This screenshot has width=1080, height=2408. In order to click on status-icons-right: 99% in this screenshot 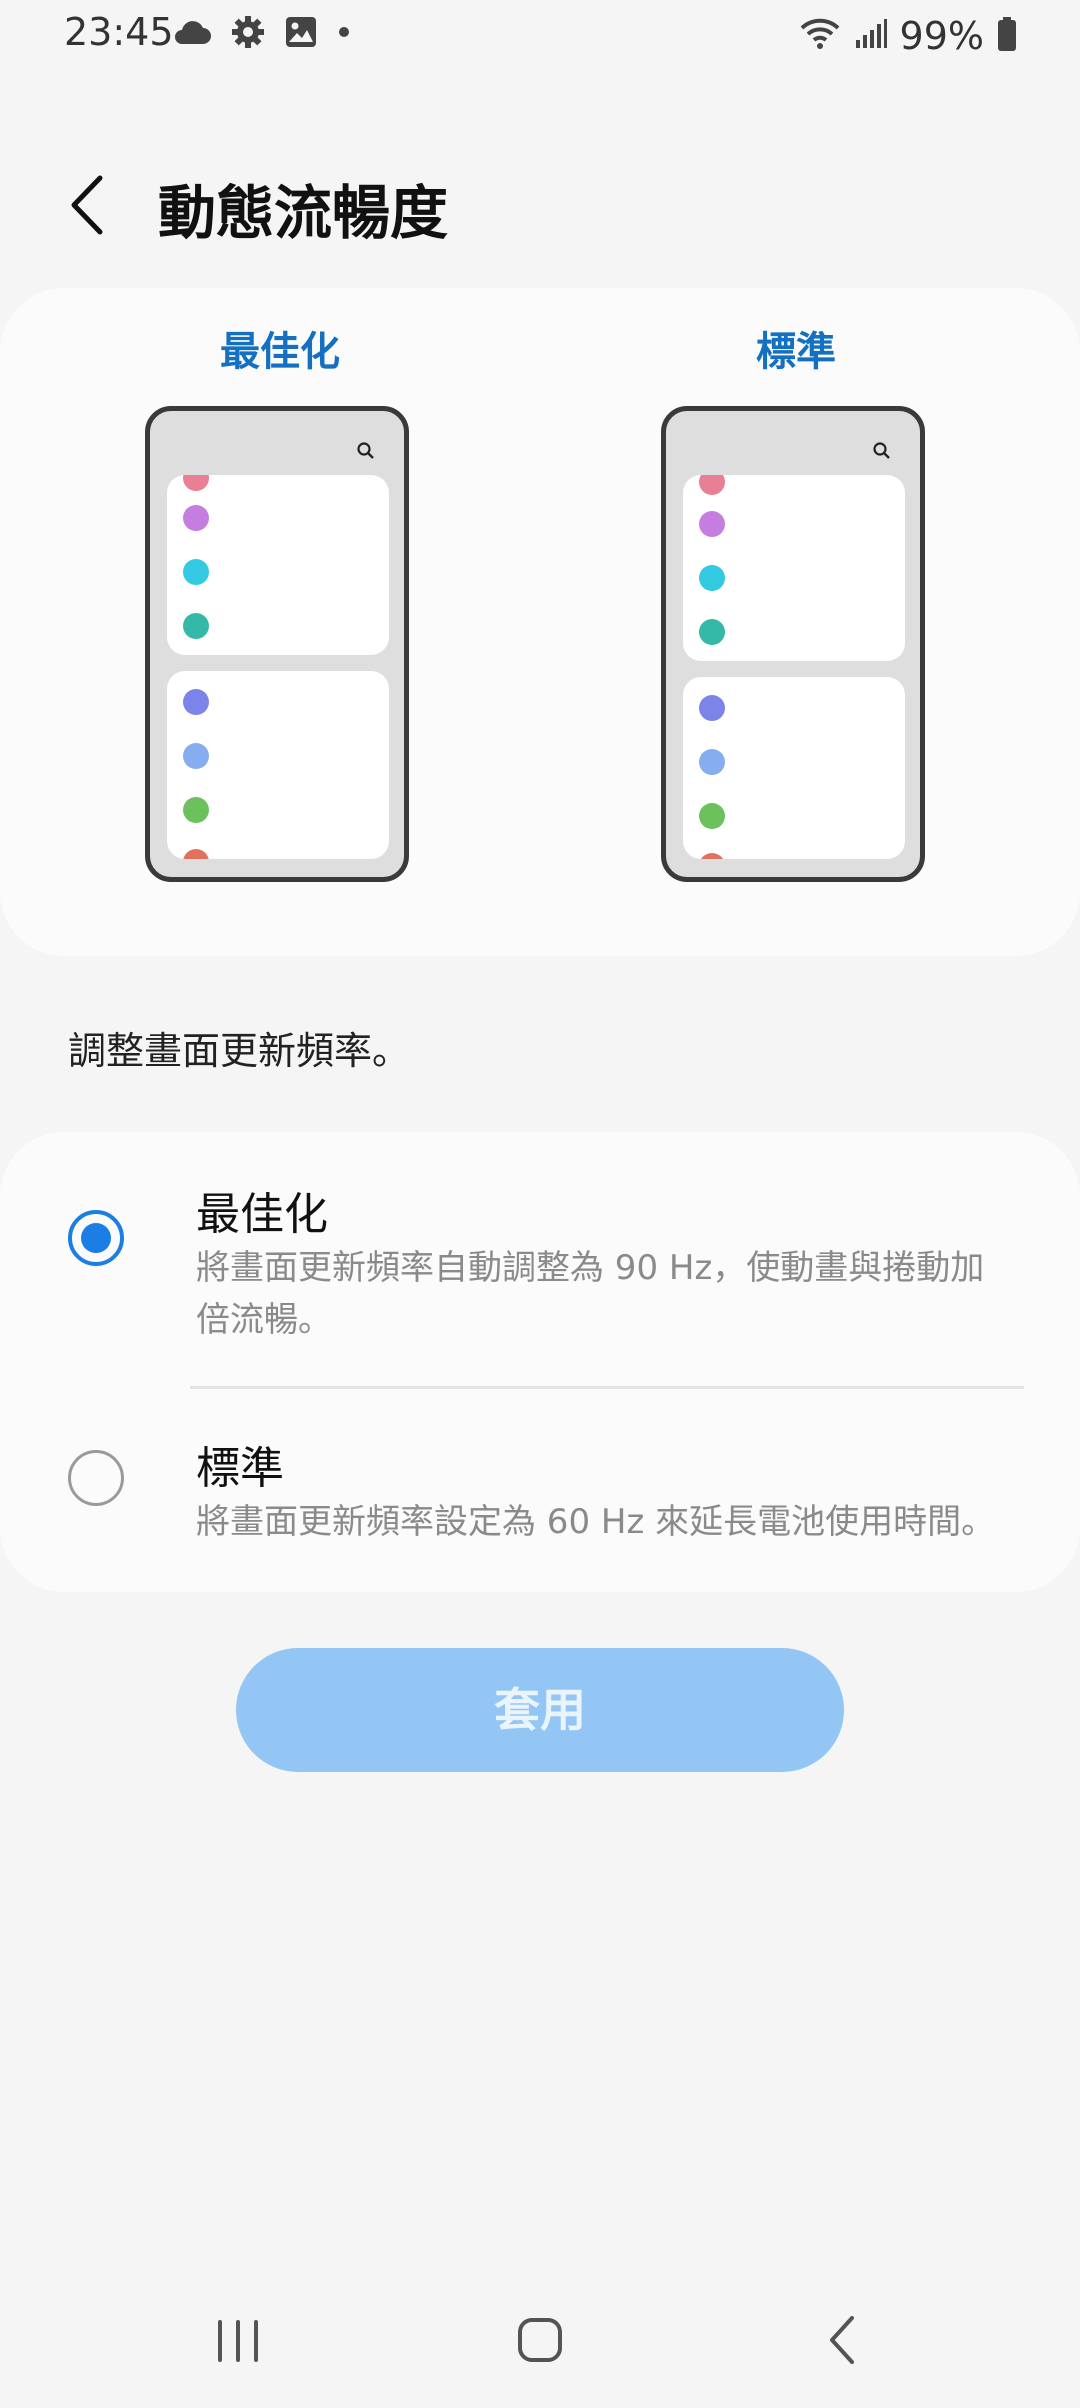, I will do `click(908, 36)`.